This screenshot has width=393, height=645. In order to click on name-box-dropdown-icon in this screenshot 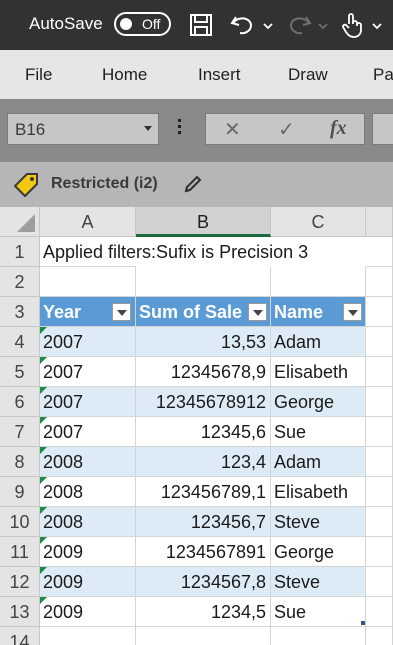, I will do `click(148, 128)`.